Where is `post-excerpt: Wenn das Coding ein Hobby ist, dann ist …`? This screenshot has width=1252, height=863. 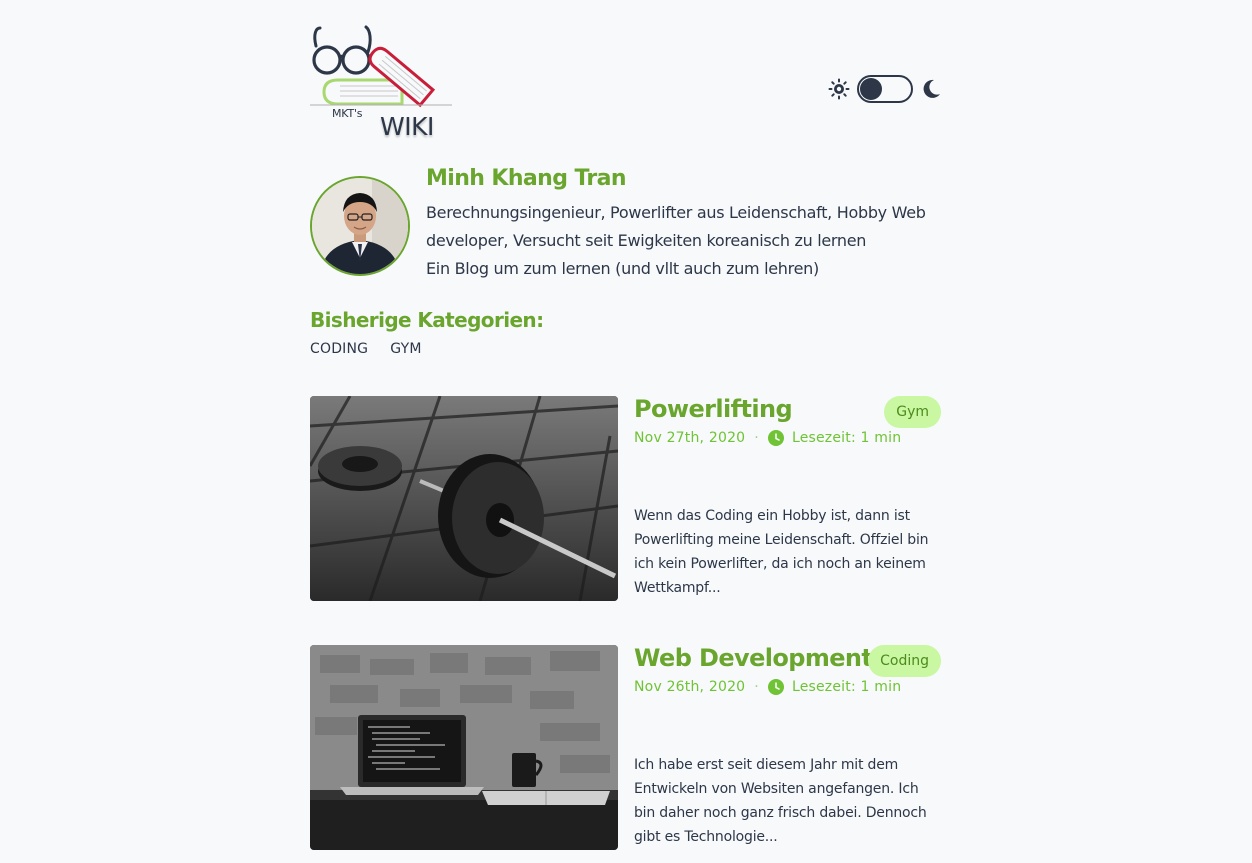
post-excerpt: Wenn das Coding ein Hobby ist, dann ist … is located at coordinates (781, 552).